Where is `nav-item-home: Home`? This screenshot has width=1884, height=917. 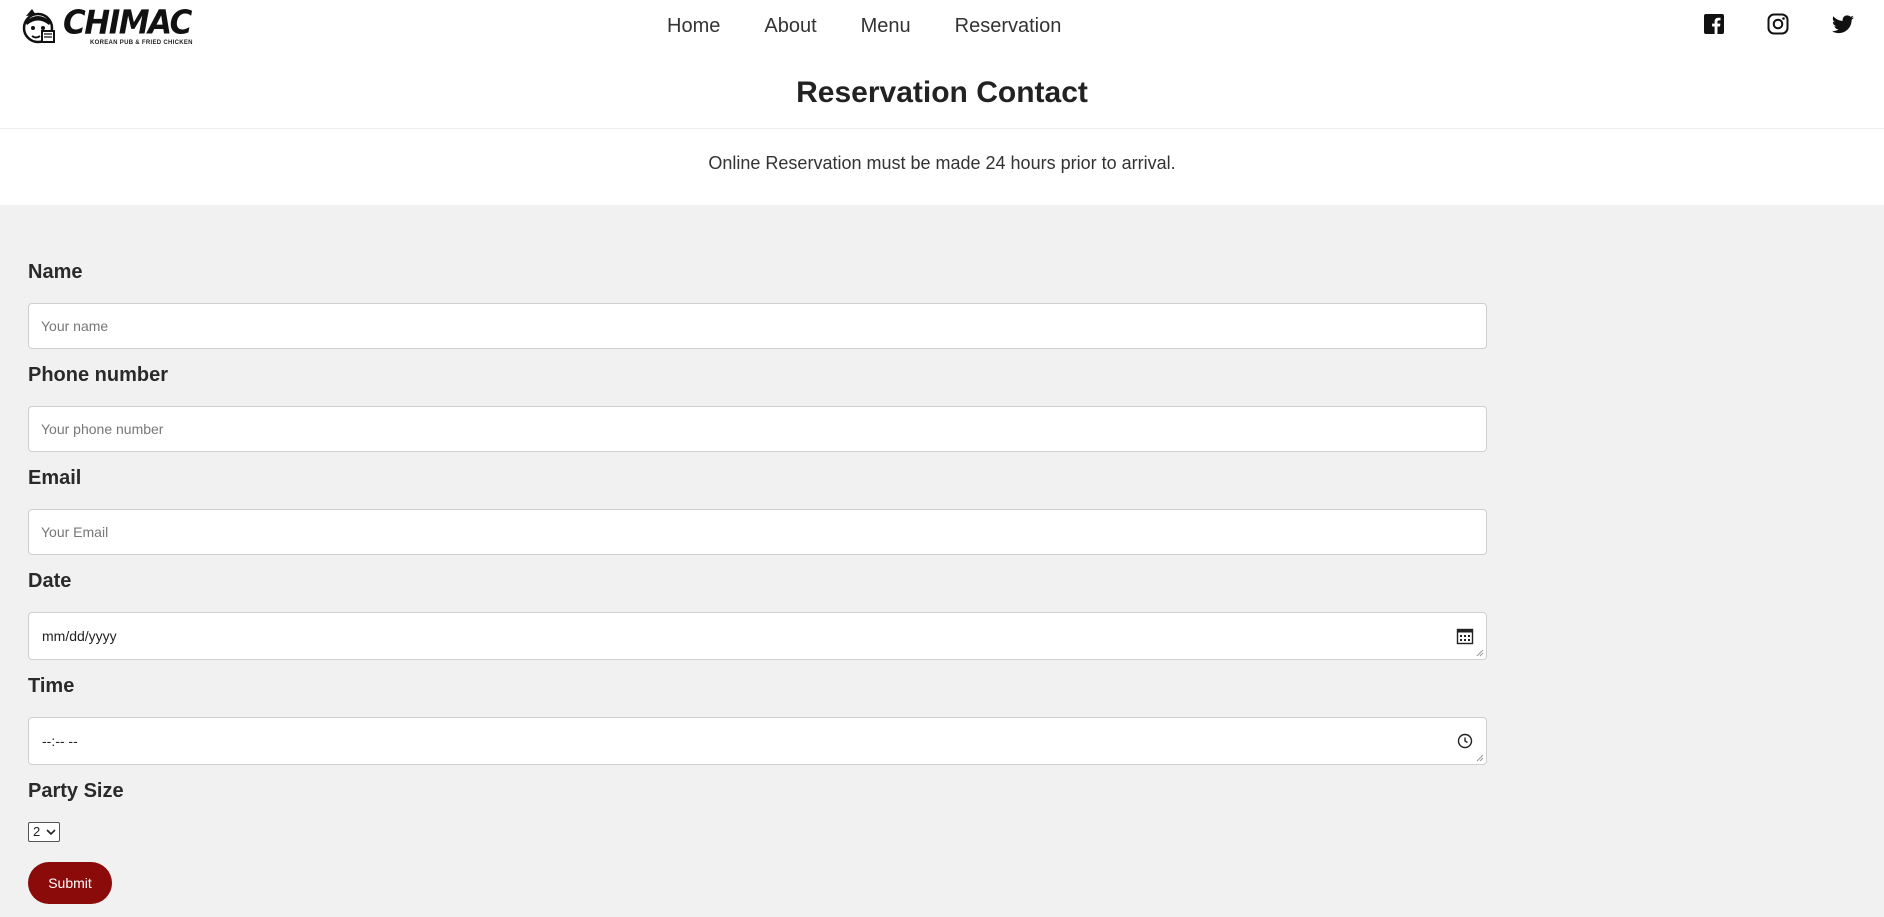
nav-item-home: Home is located at coordinates (693, 26).